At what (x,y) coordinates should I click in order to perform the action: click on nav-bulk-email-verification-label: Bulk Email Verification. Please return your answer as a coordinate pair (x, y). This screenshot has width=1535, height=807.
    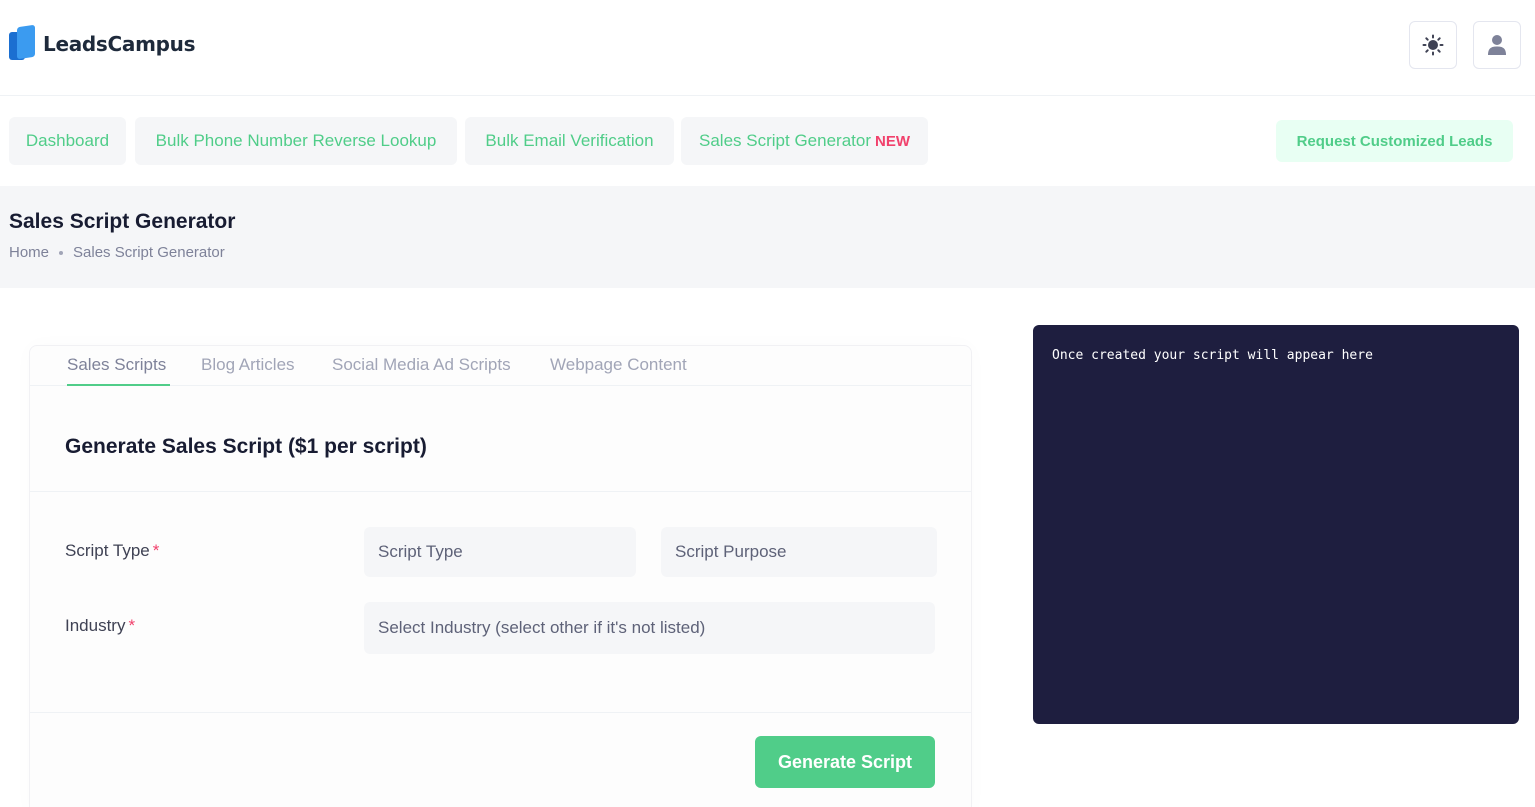
    Looking at the image, I should click on (569, 140).